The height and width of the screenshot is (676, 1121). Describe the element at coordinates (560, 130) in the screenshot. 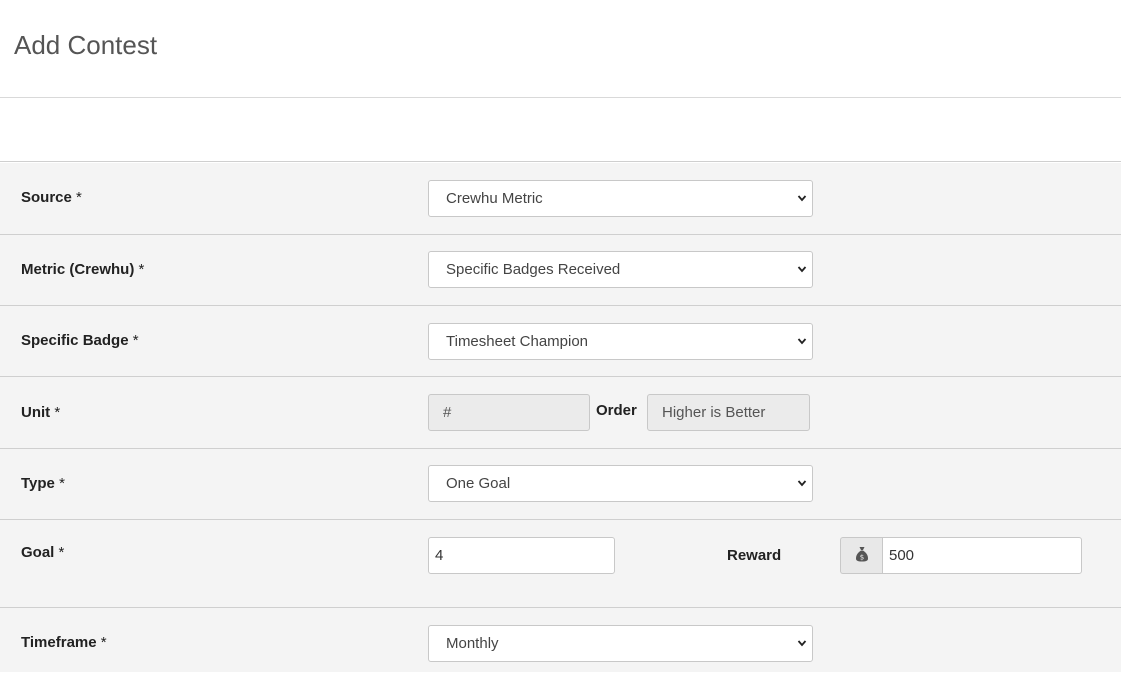

I see `header-spacer` at that location.